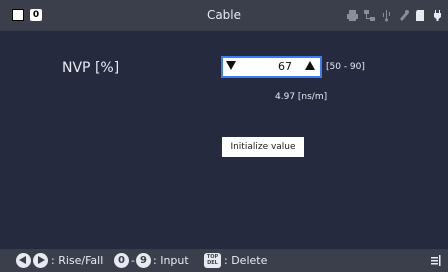 The width and height of the screenshot is (448, 272). Describe the element at coordinates (91, 68) in the screenshot. I see `nvp-label: NVP [%]` at that location.